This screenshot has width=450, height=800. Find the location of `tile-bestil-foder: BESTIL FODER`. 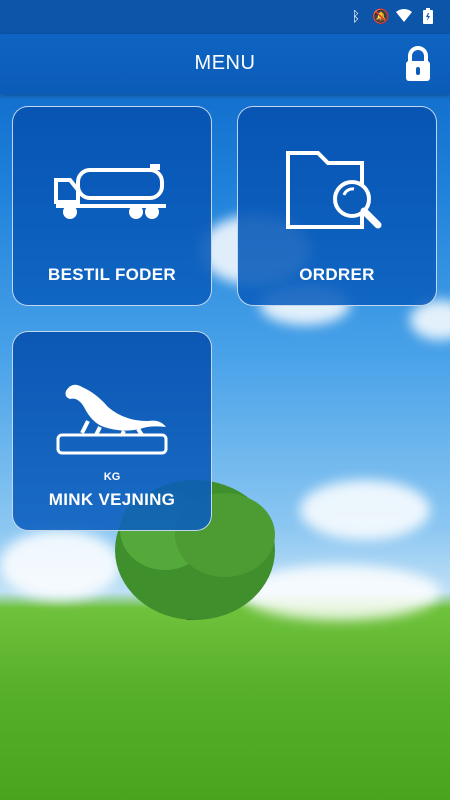

tile-bestil-foder: BESTIL FODER is located at coordinates (112, 206).